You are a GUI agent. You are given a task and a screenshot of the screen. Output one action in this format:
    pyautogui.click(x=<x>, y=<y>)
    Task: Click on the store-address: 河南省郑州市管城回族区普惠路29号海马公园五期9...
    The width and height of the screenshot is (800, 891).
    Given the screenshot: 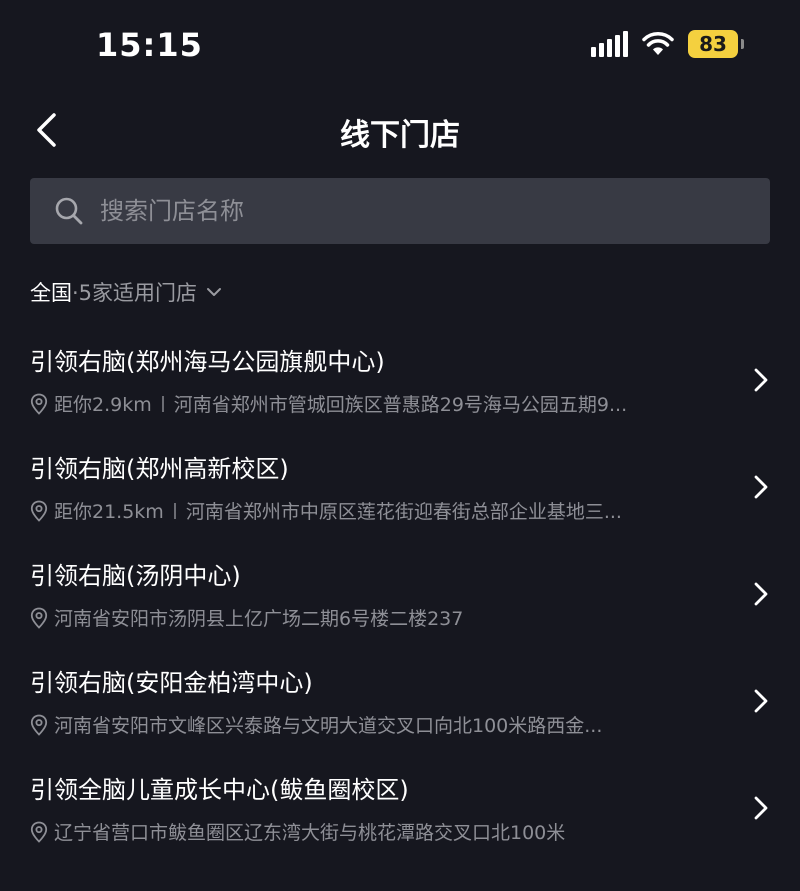 What is the action you would take?
    pyautogui.click(x=400, y=405)
    